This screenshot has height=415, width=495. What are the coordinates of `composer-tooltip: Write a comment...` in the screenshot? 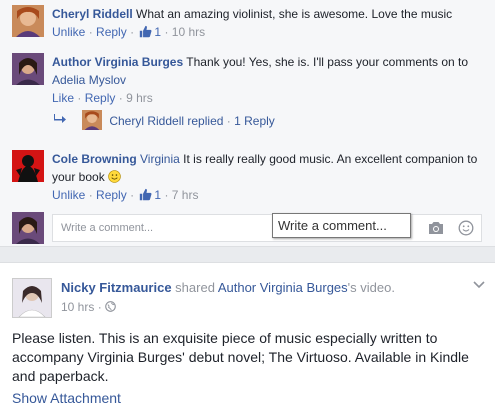 It's located at (341, 225).